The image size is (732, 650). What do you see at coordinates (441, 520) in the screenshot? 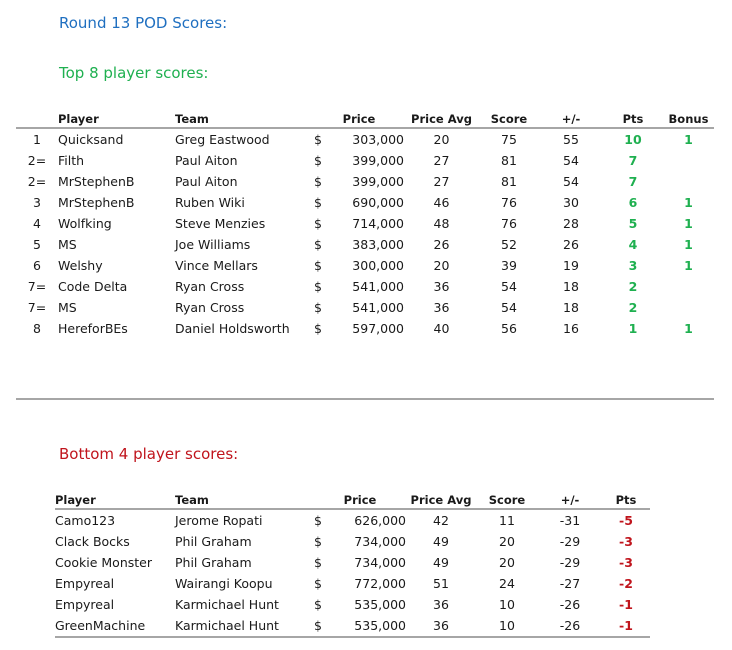
I see `cell-price-avg: 42` at bounding box center [441, 520].